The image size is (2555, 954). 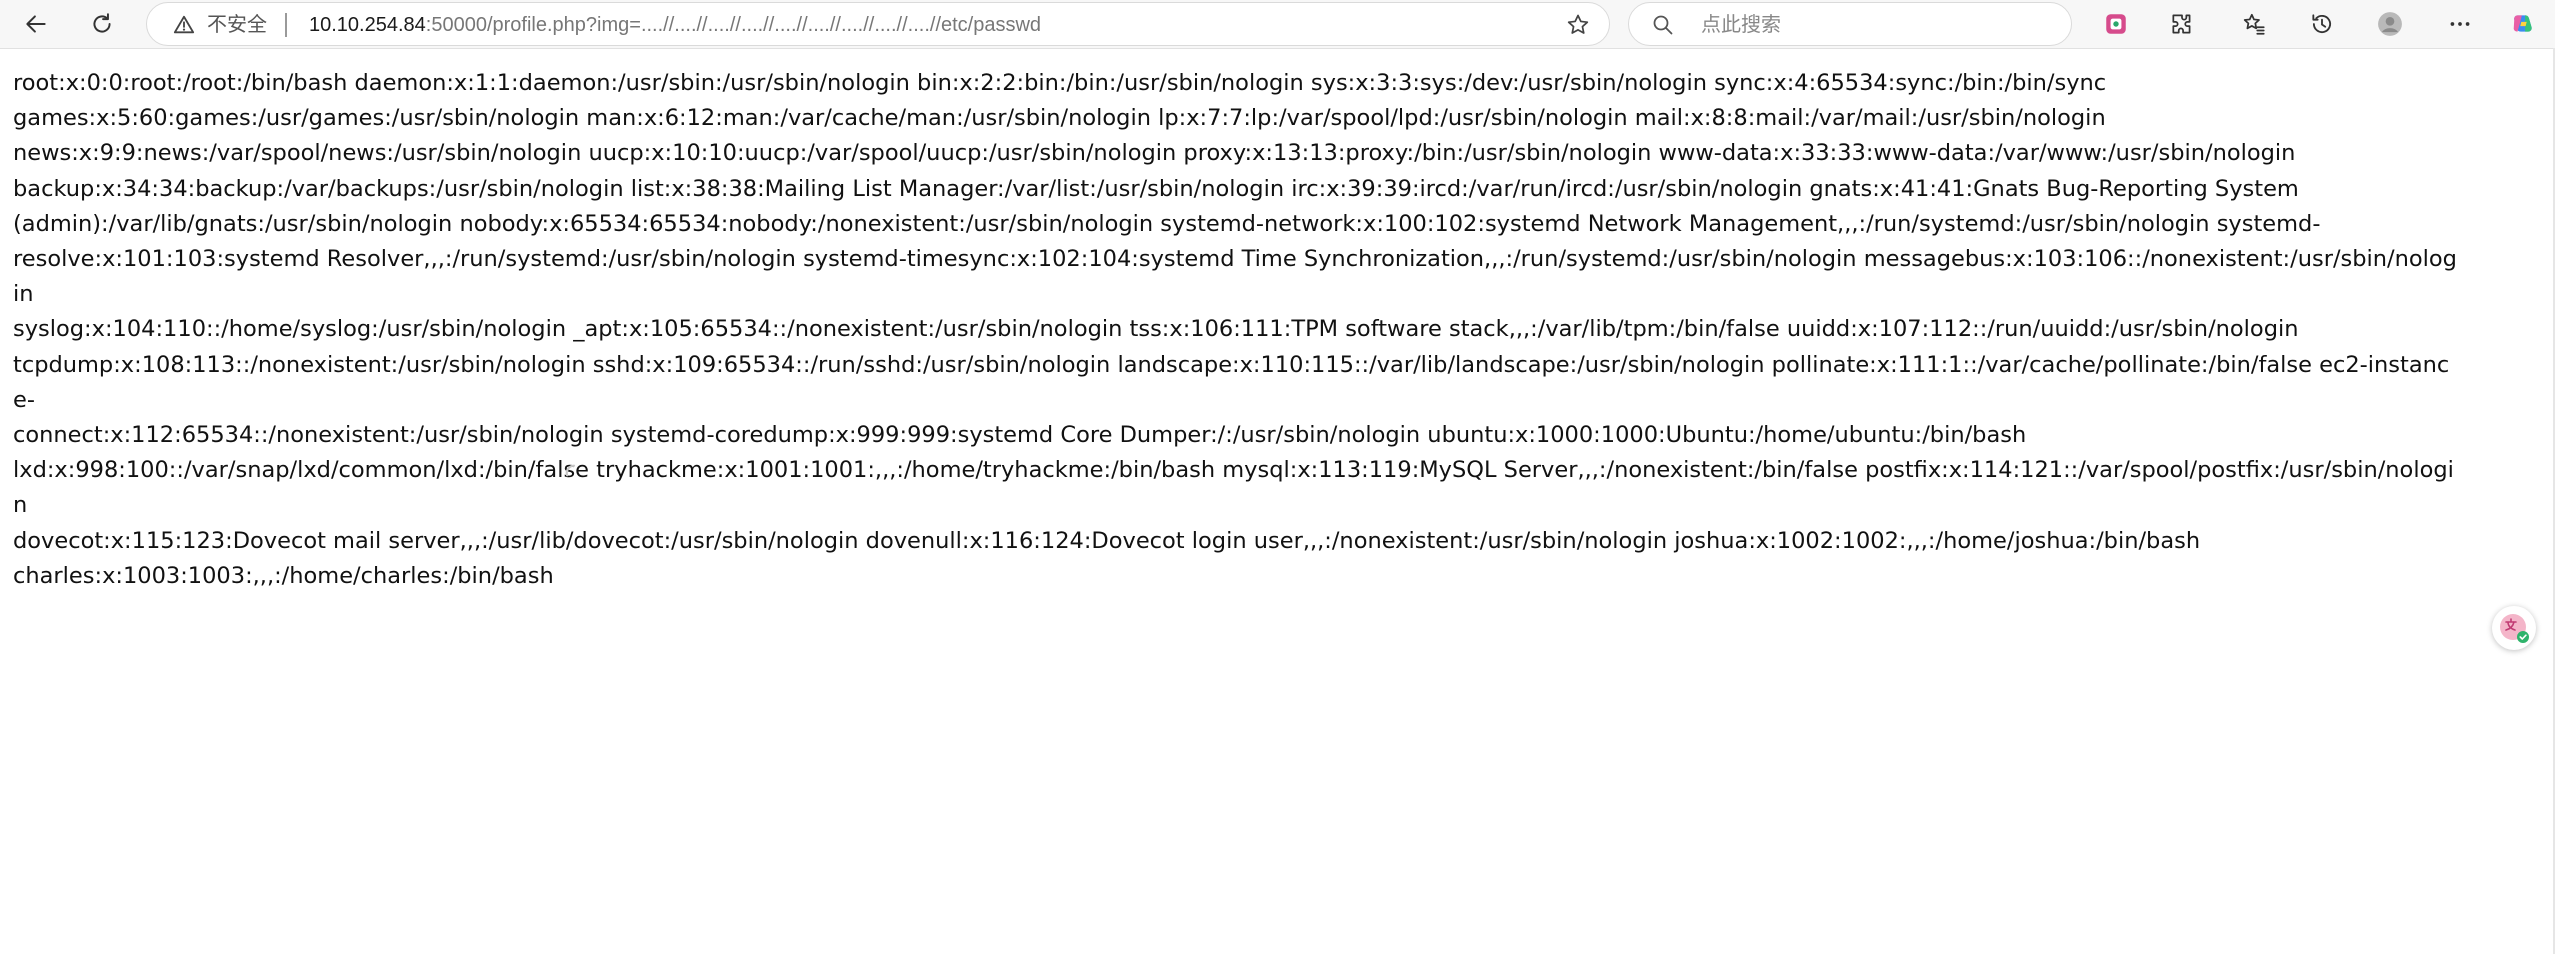 What do you see at coordinates (184, 25) in the screenshot?
I see `warning-icon` at bounding box center [184, 25].